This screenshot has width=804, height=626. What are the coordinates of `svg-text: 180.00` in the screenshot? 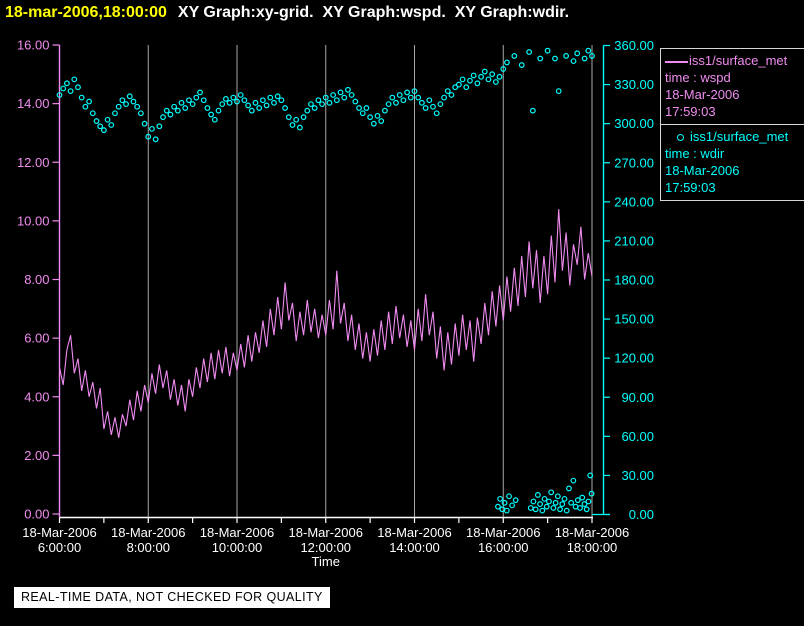 It's located at (634, 280).